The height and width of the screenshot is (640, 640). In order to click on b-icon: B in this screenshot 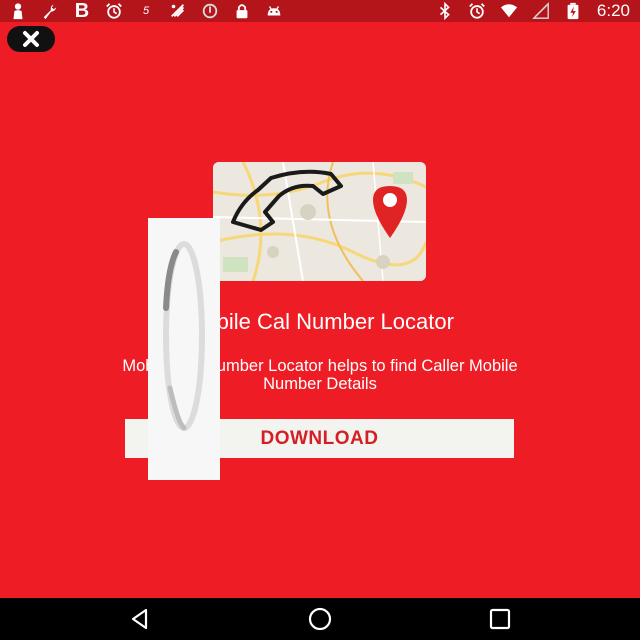, I will do `click(82, 11)`.